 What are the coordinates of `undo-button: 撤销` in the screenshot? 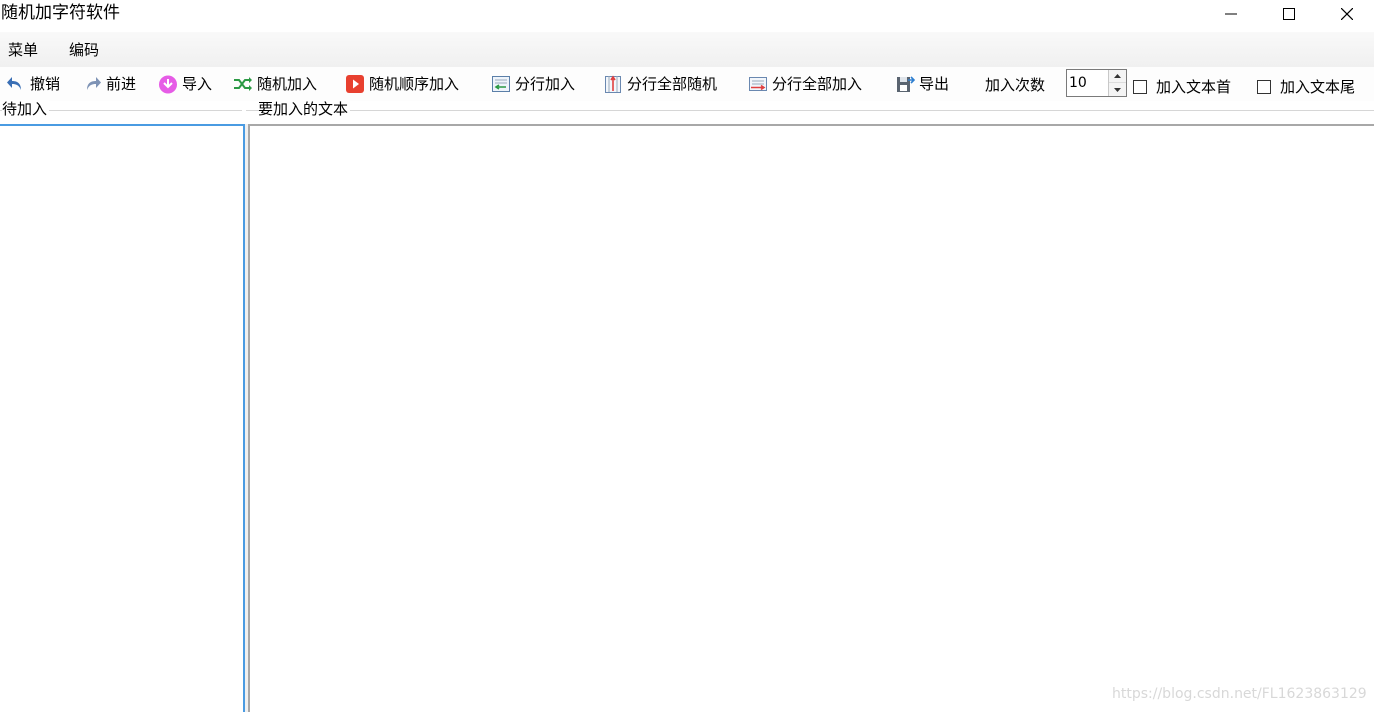 It's located at (33, 84).